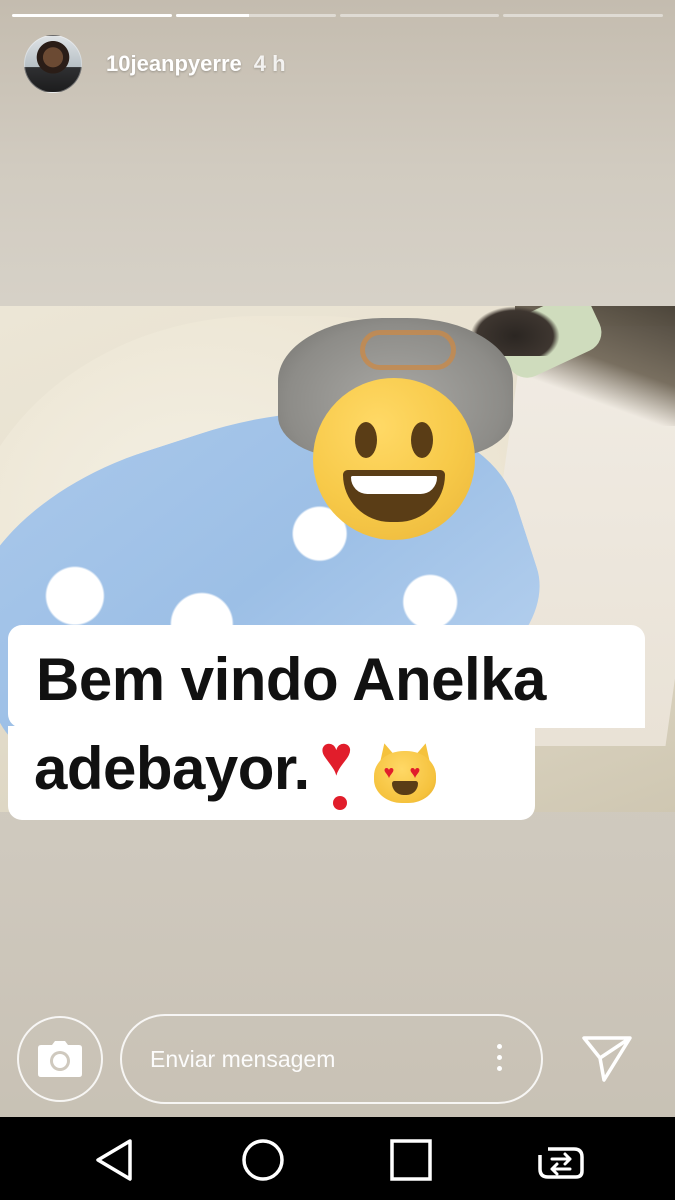 This screenshot has height=1200, width=675. I want to click on home-circle-icon, so click(263, 1160).